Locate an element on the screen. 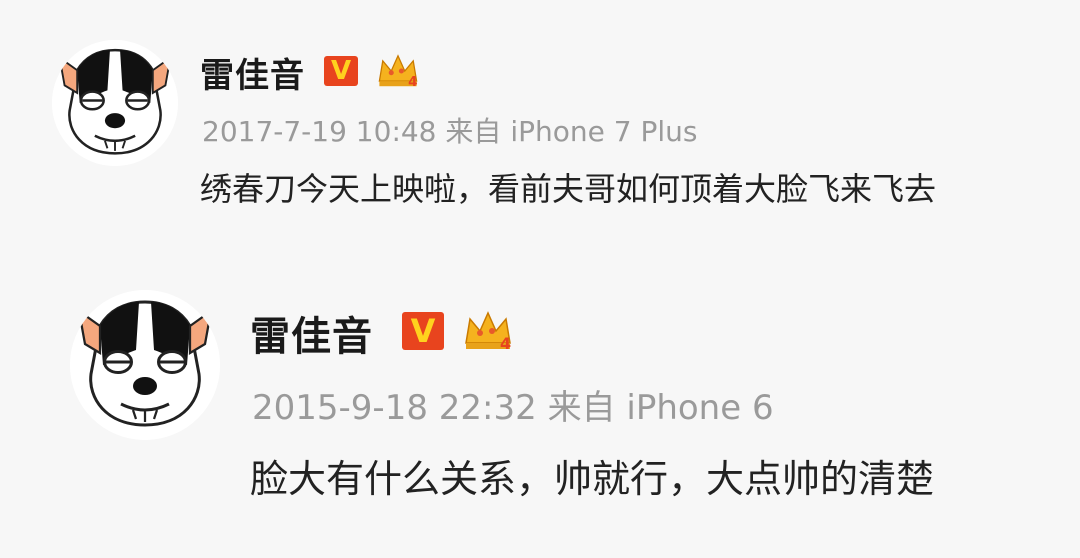 The width and height of the screenshot is (1080, 558). device-source: iPhone 7 Plus is located at coordinates (603, 131).